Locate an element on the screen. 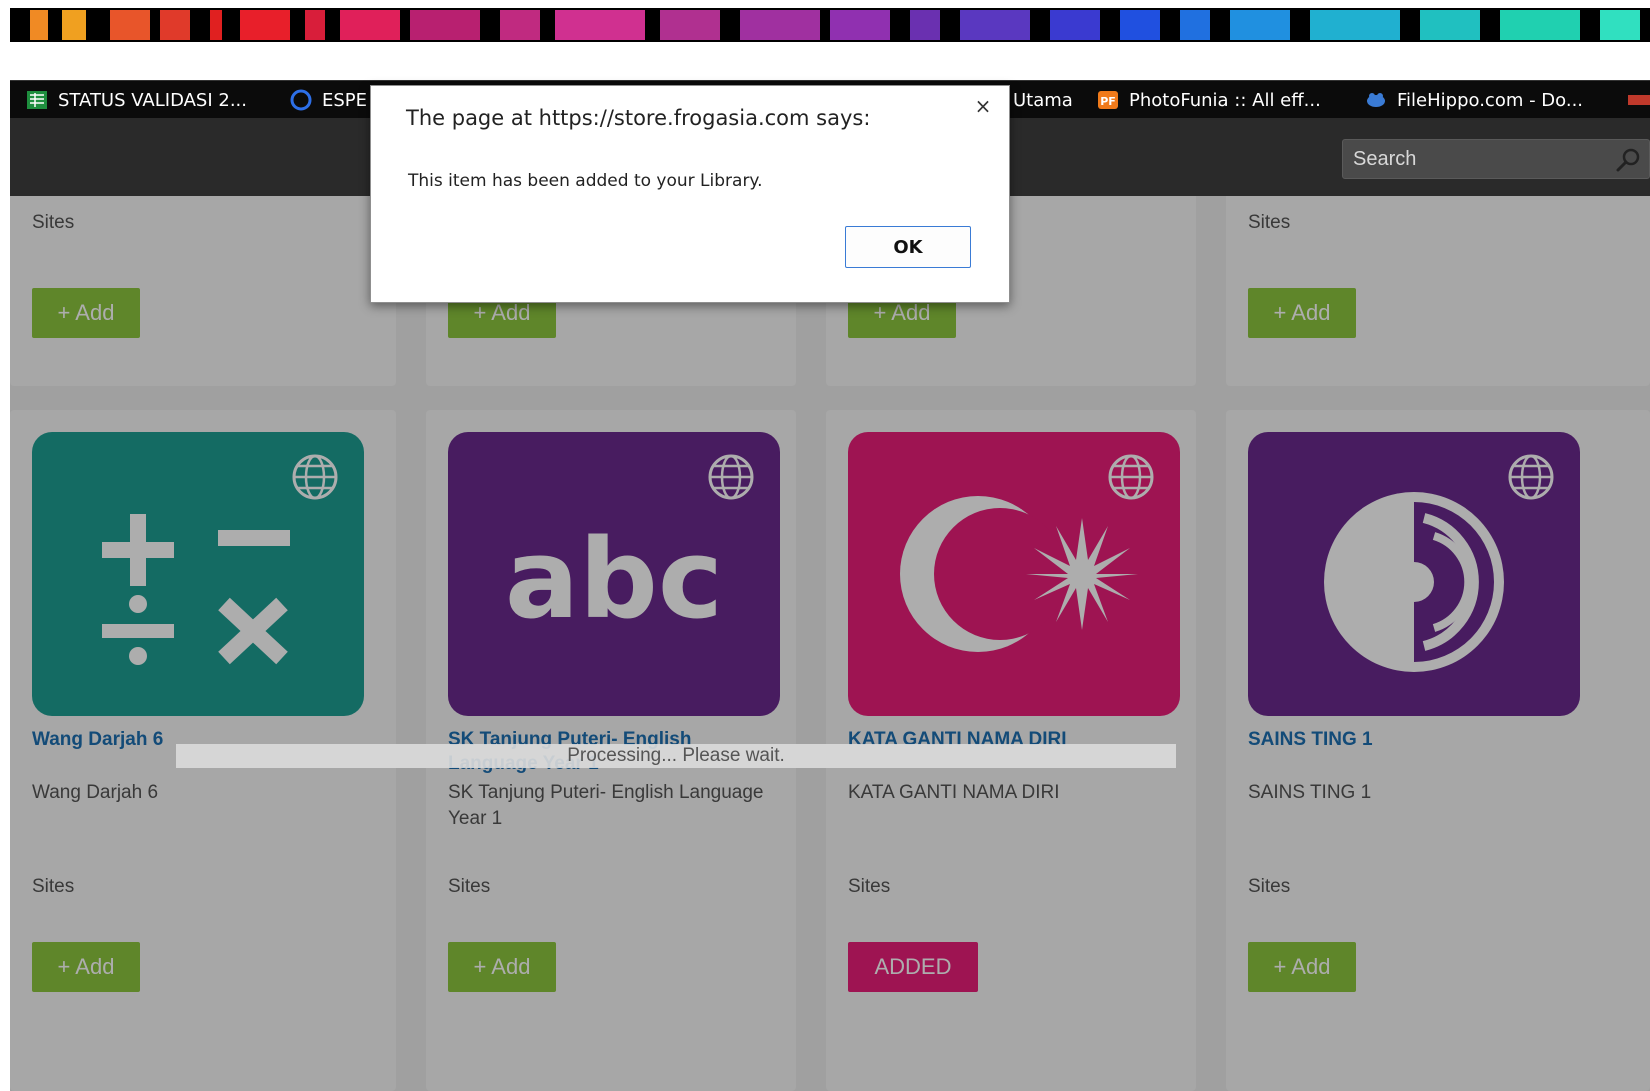 This screenshot has height=1091, width=1650. search-box is located at coordinates (1496, 159).